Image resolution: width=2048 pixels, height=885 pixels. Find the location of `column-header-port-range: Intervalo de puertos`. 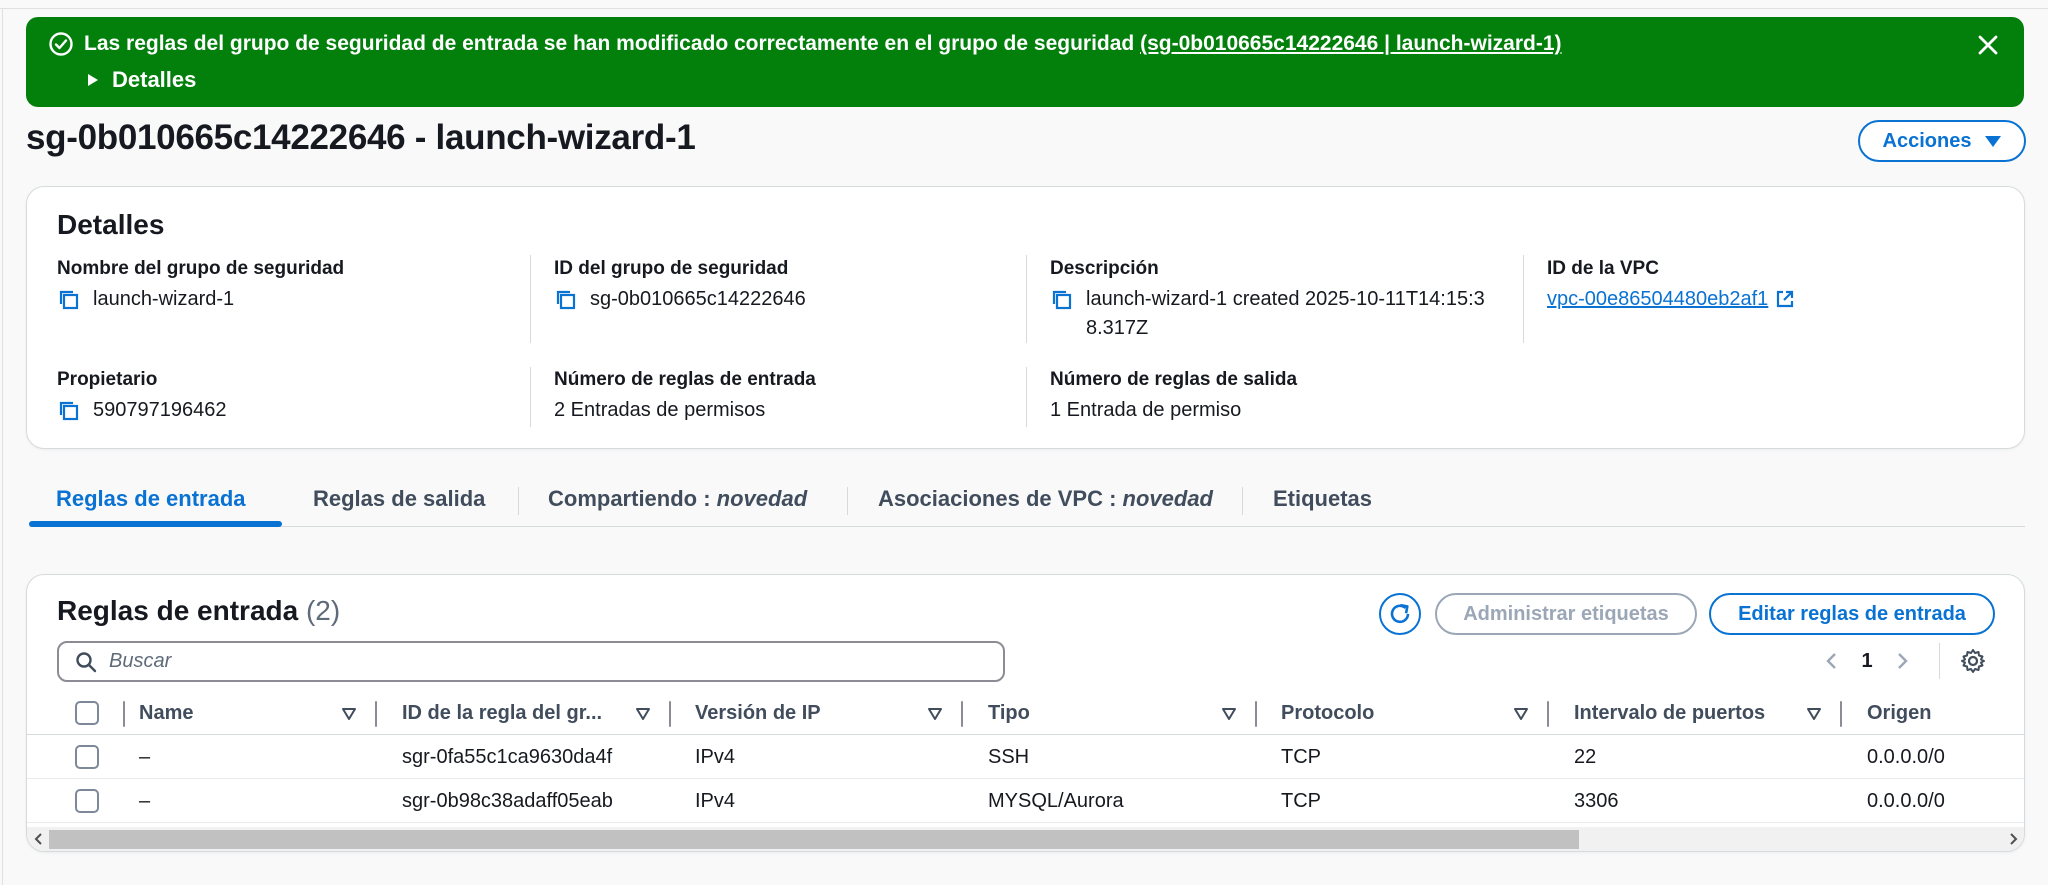

column-header-port-range: Intervalo de puertos is located at coordinates (1669, 713).